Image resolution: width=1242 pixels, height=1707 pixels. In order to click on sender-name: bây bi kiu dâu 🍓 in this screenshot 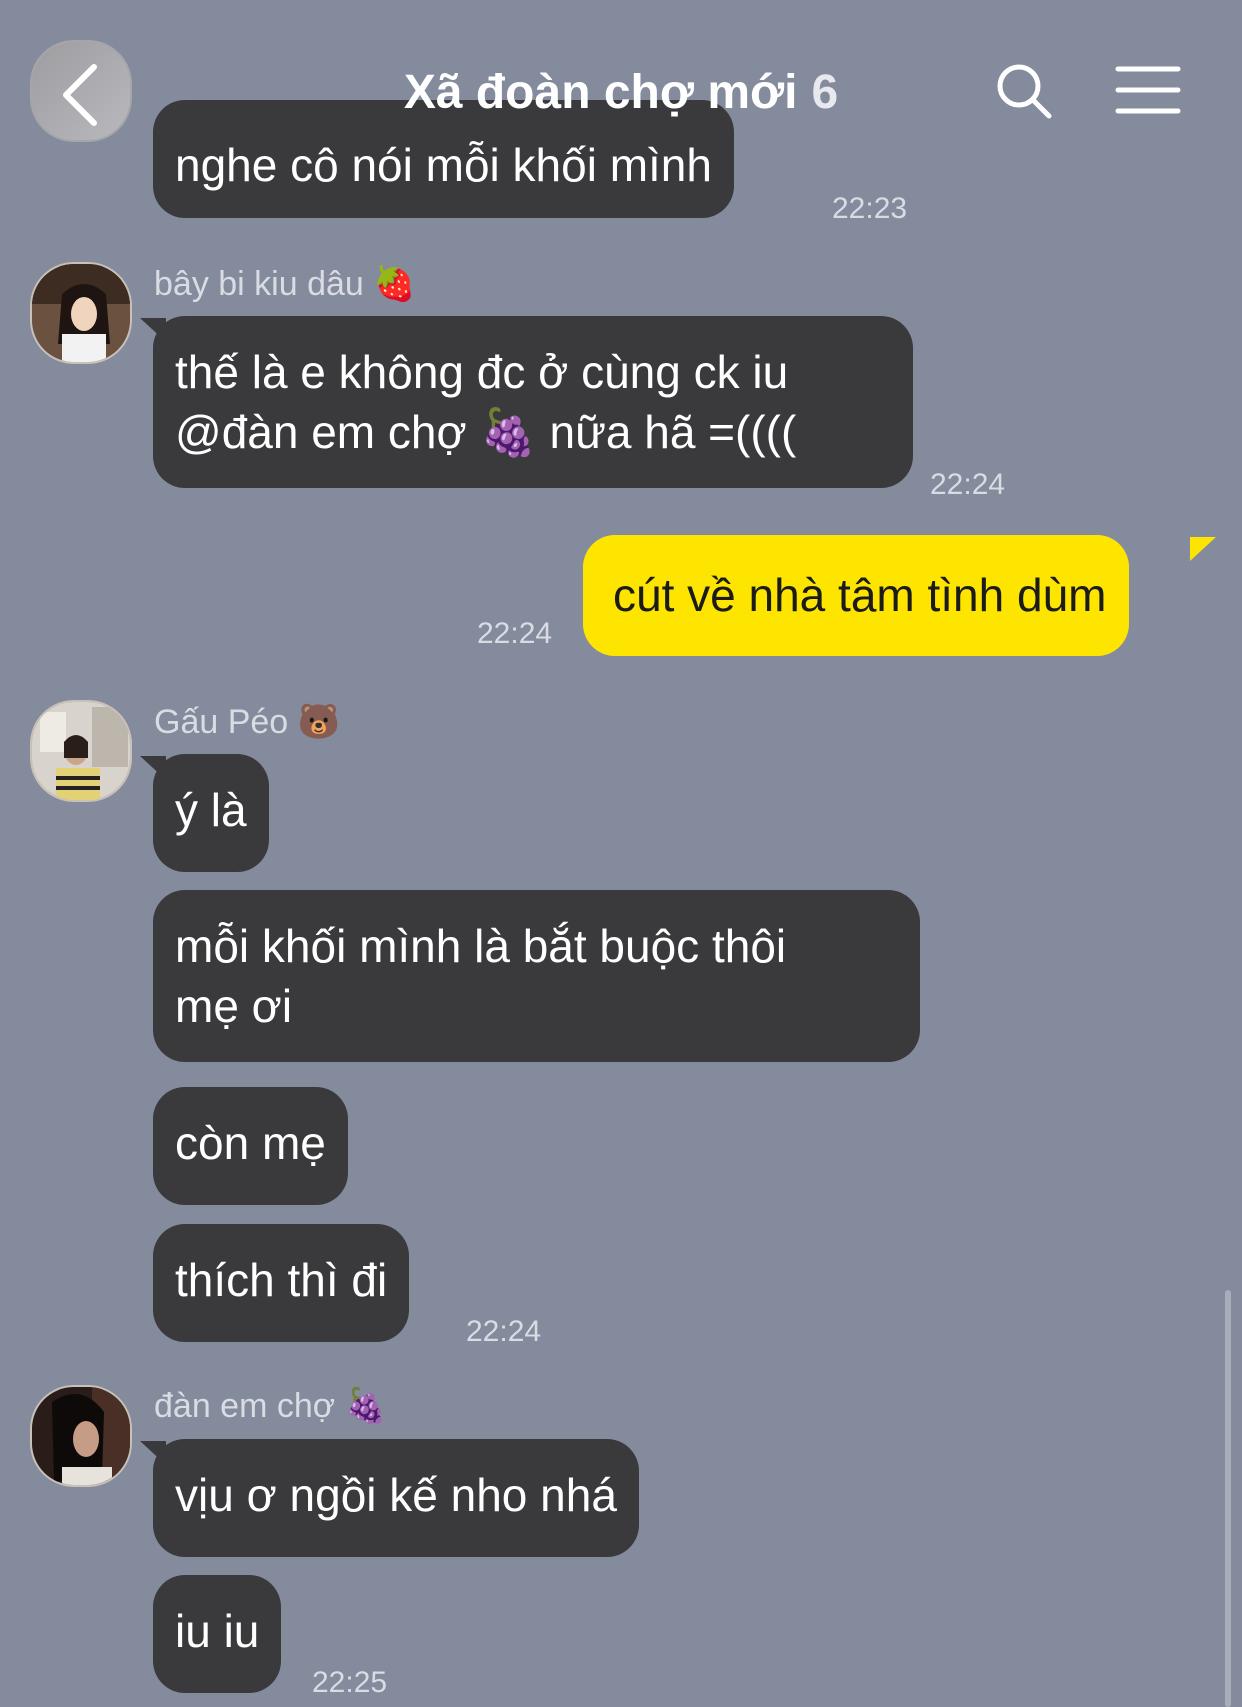, I will do `click(285, 284)`.